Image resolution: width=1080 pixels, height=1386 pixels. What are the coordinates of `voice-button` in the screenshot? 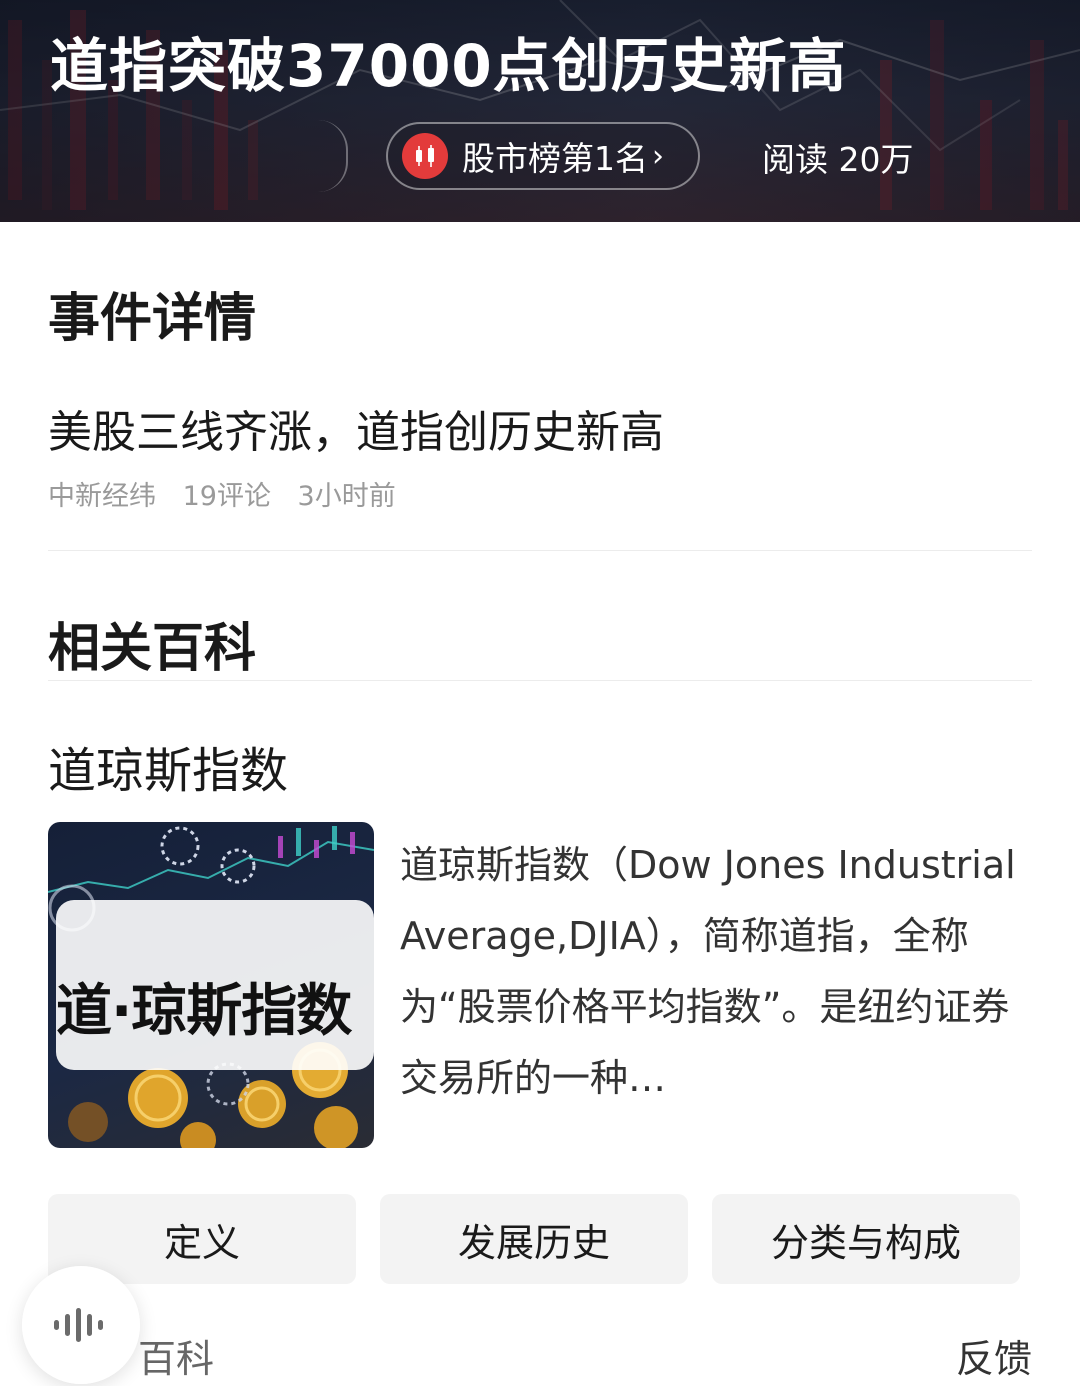 It's located at (81, 1325).